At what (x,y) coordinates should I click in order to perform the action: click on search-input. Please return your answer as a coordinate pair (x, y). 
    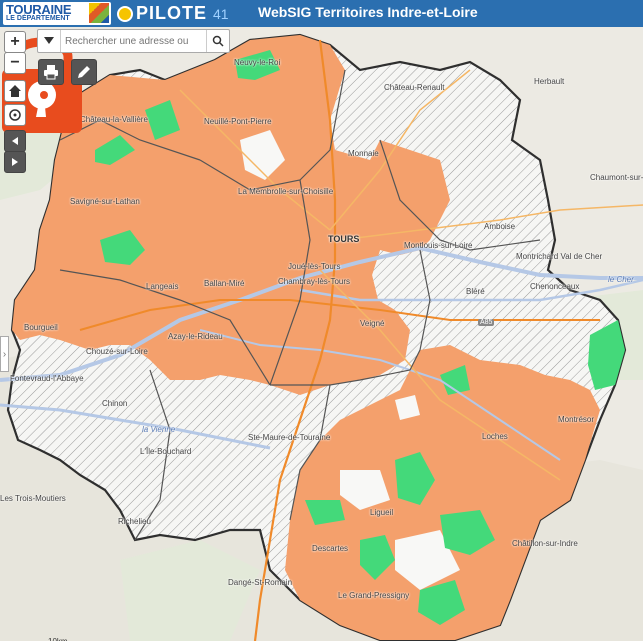
    Looking at the image, I should click on (133, 41).